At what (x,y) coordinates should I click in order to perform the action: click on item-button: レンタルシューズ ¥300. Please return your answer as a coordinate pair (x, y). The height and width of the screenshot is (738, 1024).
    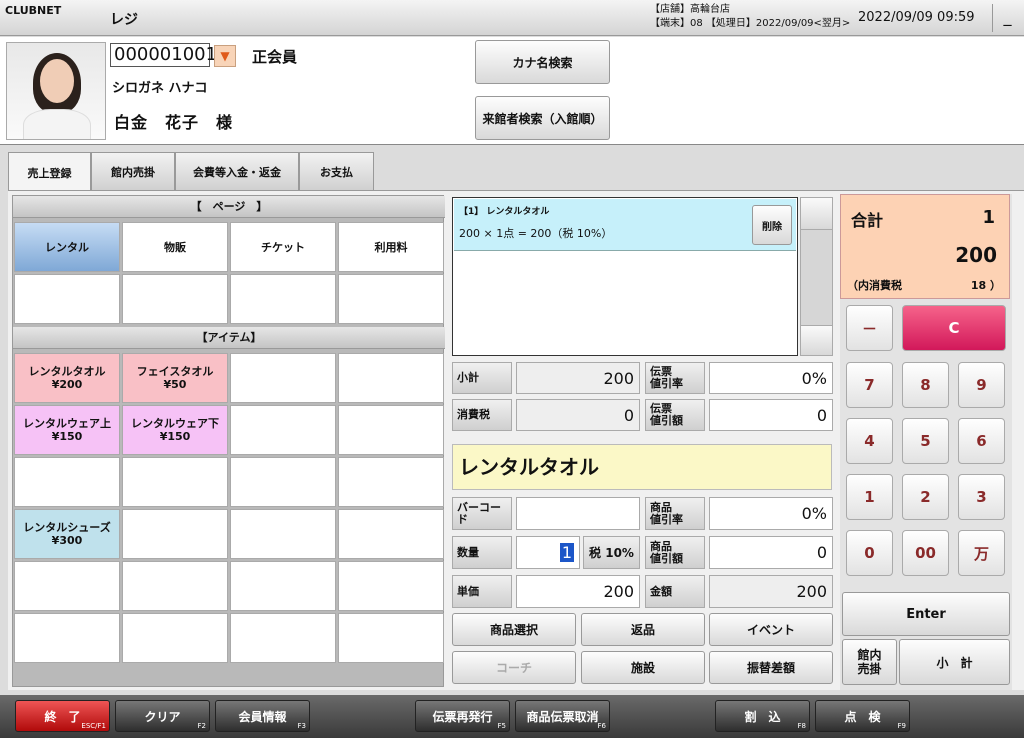
    Looking at the image, I should click on (67, 534).